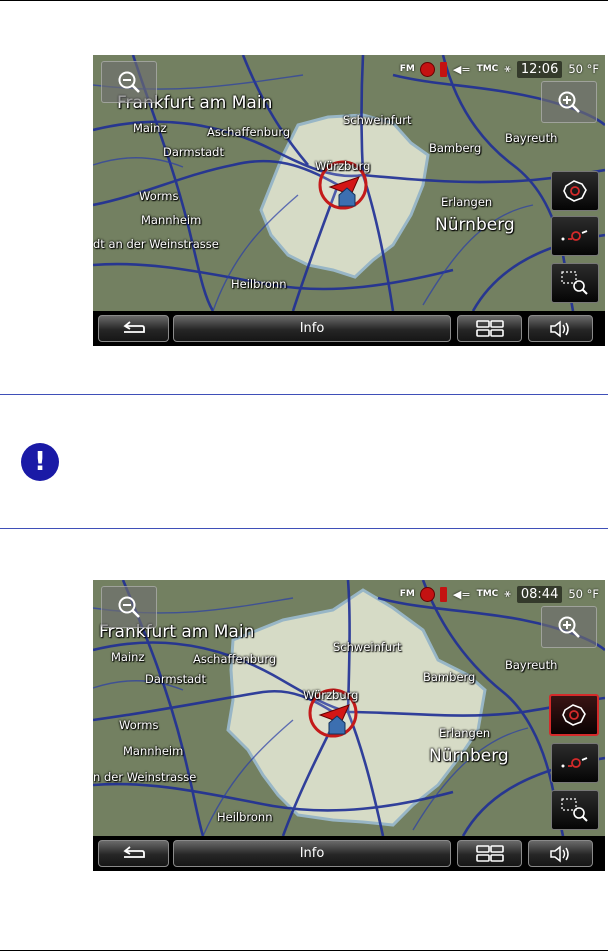 The height and width of the screenshot is (951, 608). Describe the element at coordinates (499, 69) in the screenshot. I see `status-bar: FM ◀= TMC ⚹ 12:06 50 °F` at that location.